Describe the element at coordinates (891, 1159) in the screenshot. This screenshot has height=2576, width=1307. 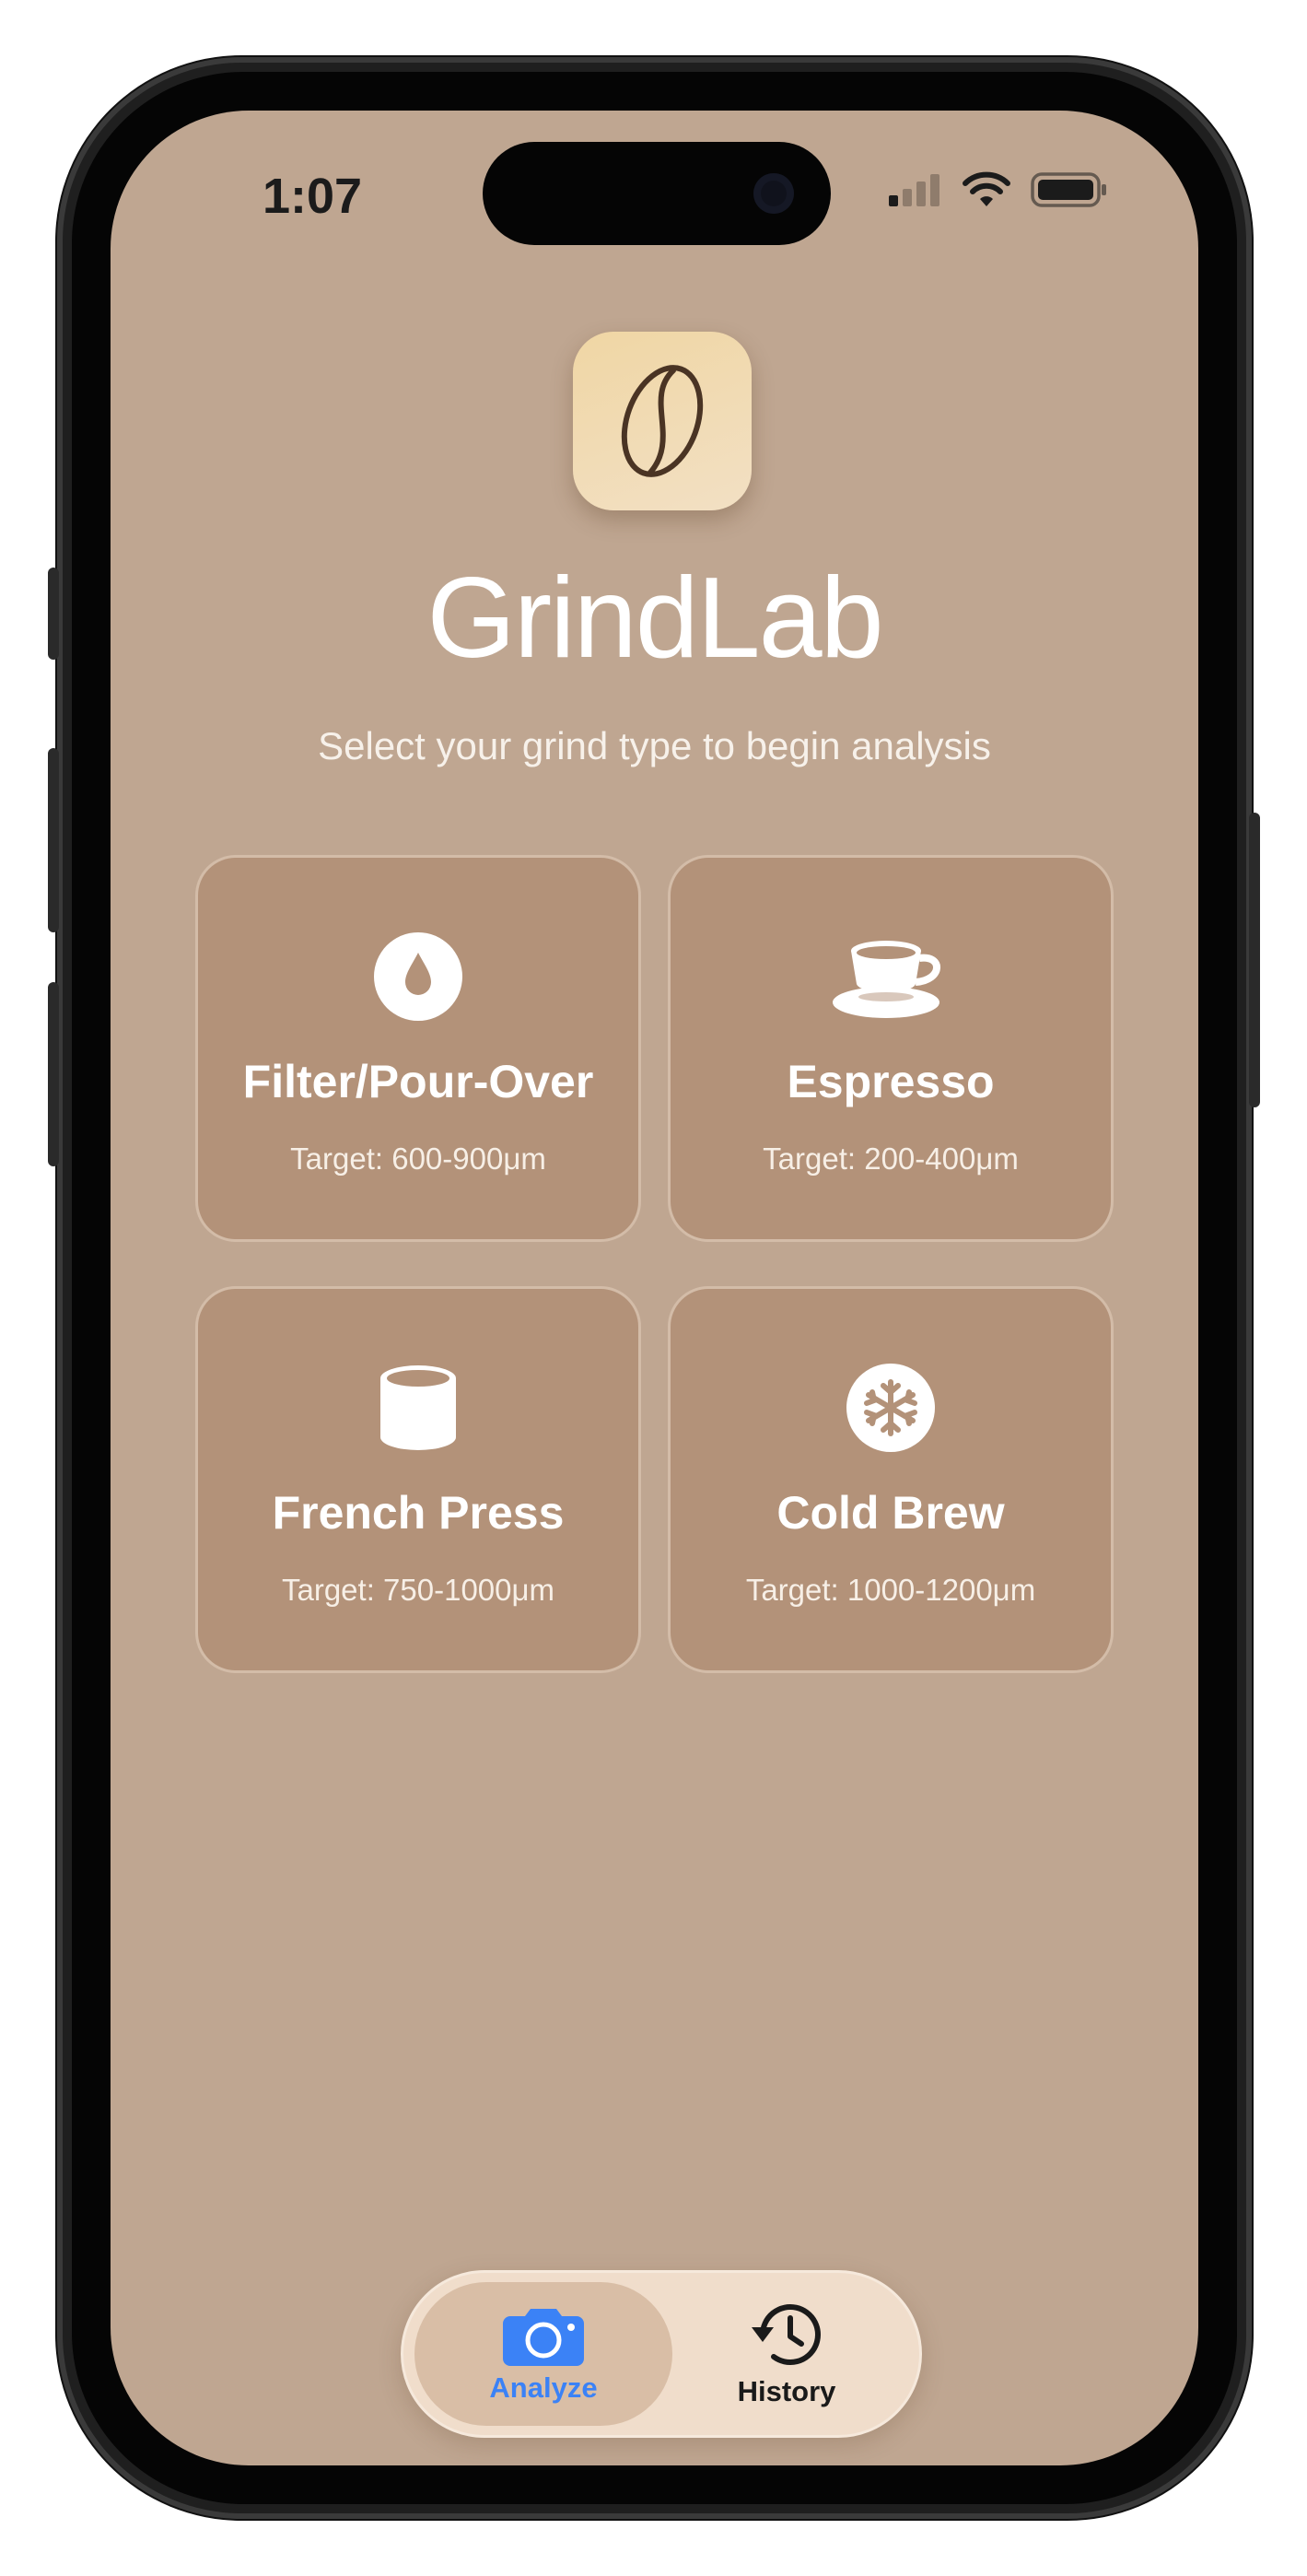
I see `card-target: Target: 200-400μm` at that location.